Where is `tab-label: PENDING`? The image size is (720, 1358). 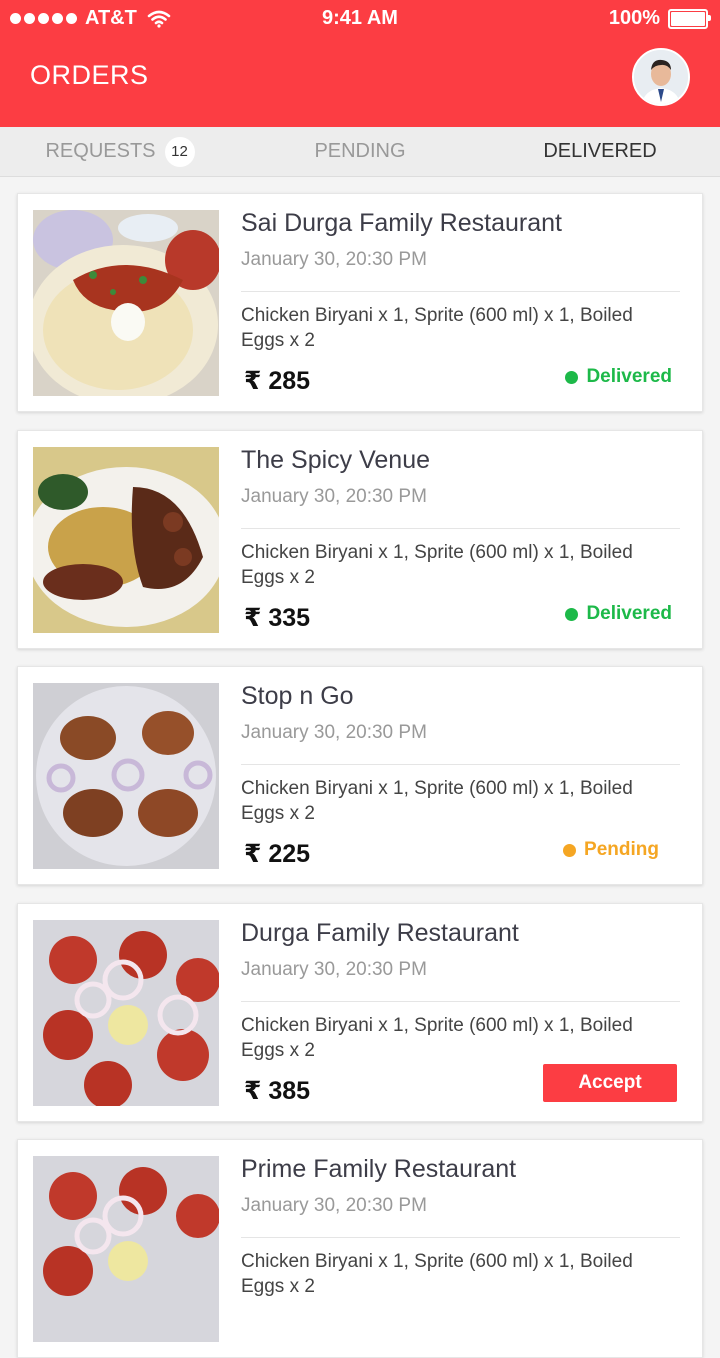
tab-label: PENDING is located at coordinates (360, 151).